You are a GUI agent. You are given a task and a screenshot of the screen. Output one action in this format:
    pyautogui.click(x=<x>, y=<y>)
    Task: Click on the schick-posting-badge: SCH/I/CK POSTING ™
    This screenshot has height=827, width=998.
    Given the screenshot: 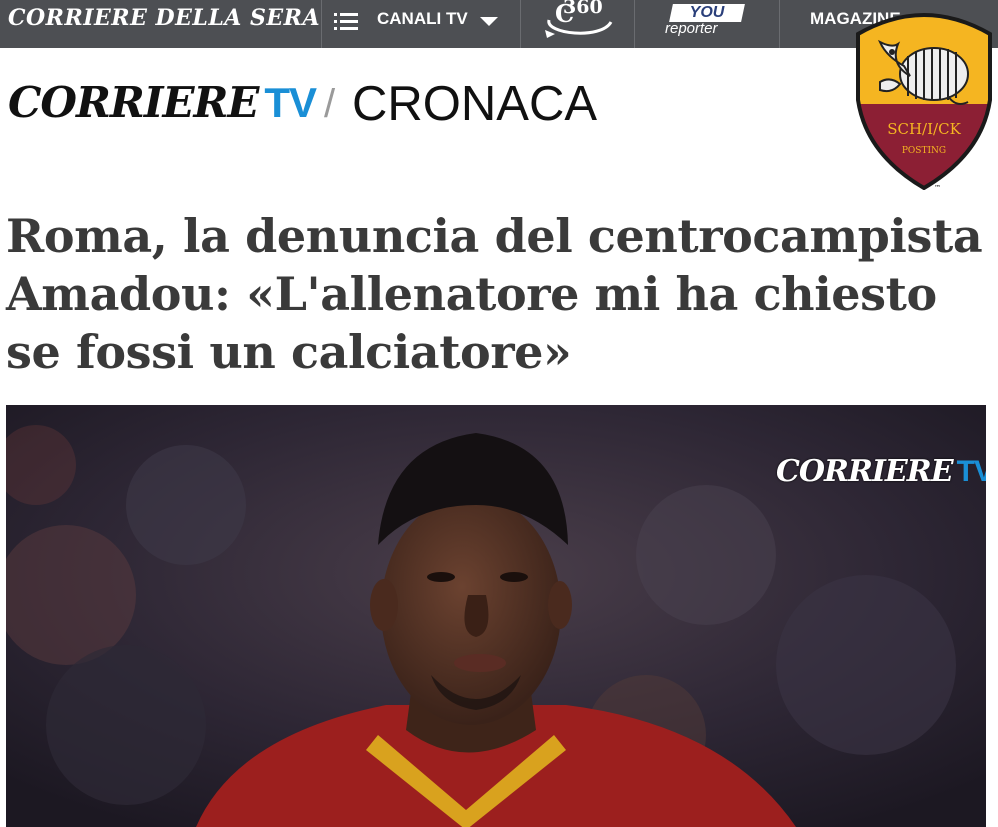 What is the action you would take?
    pyautogui.click(x=924, y=99)
    